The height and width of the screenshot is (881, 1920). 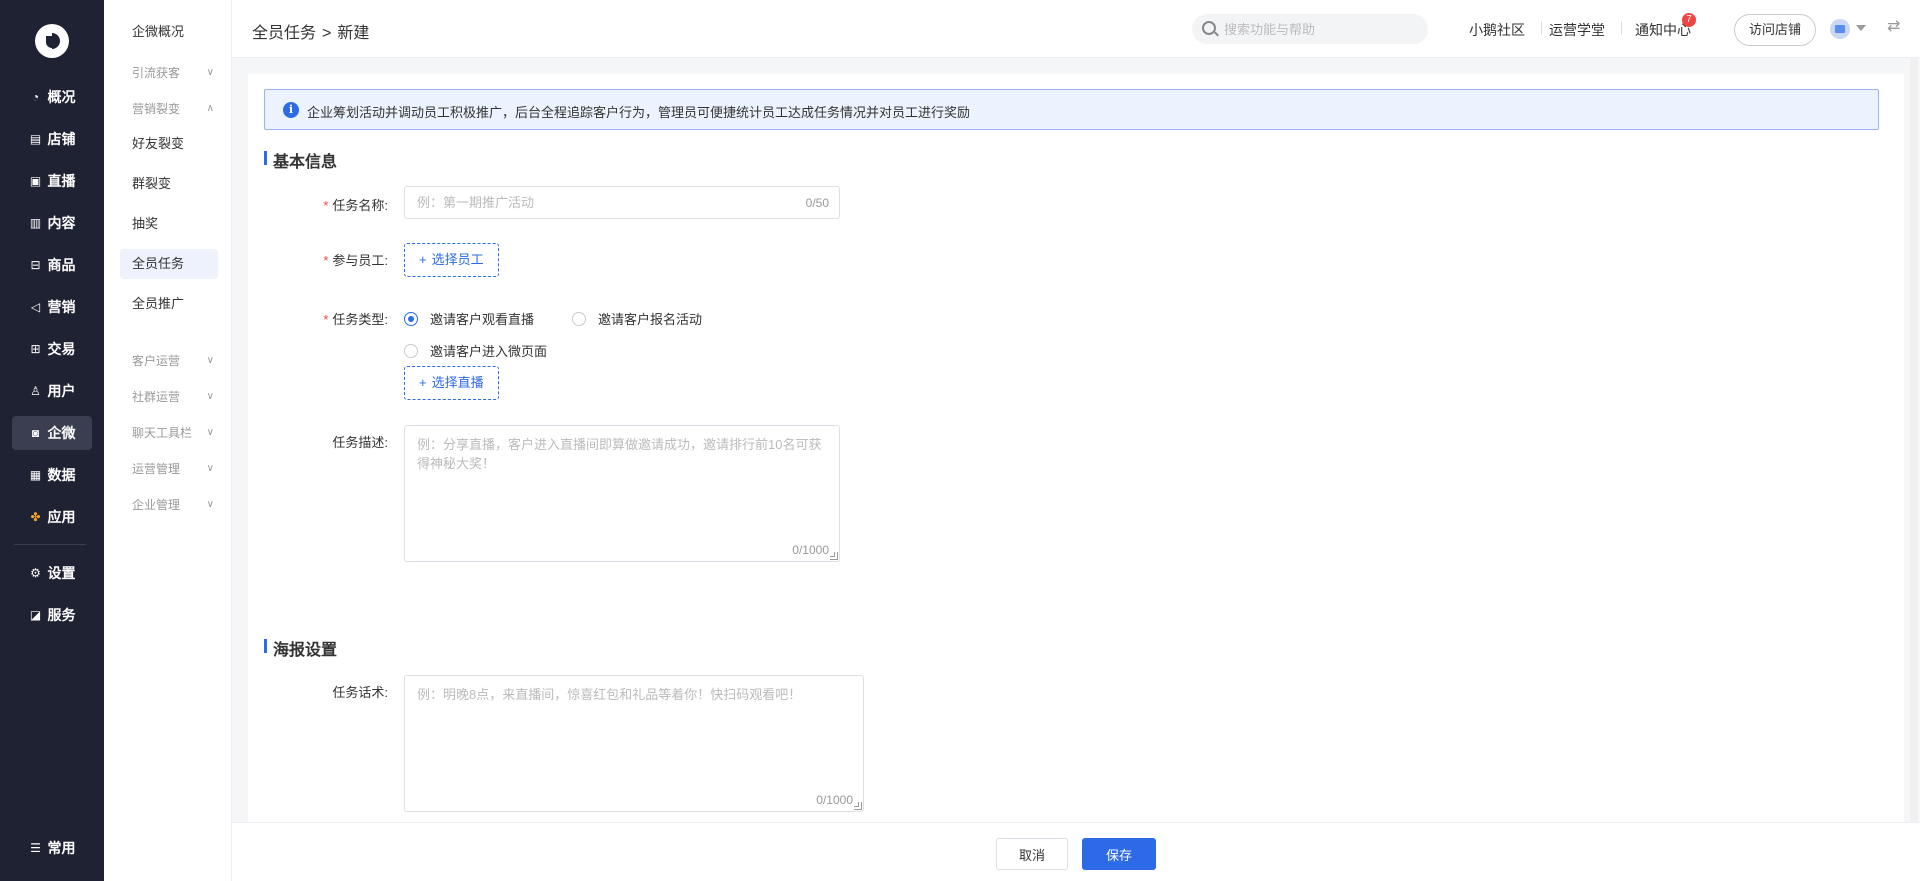 I want to click on task-name-label: * 任务名称:, so click(x=355, y=205).